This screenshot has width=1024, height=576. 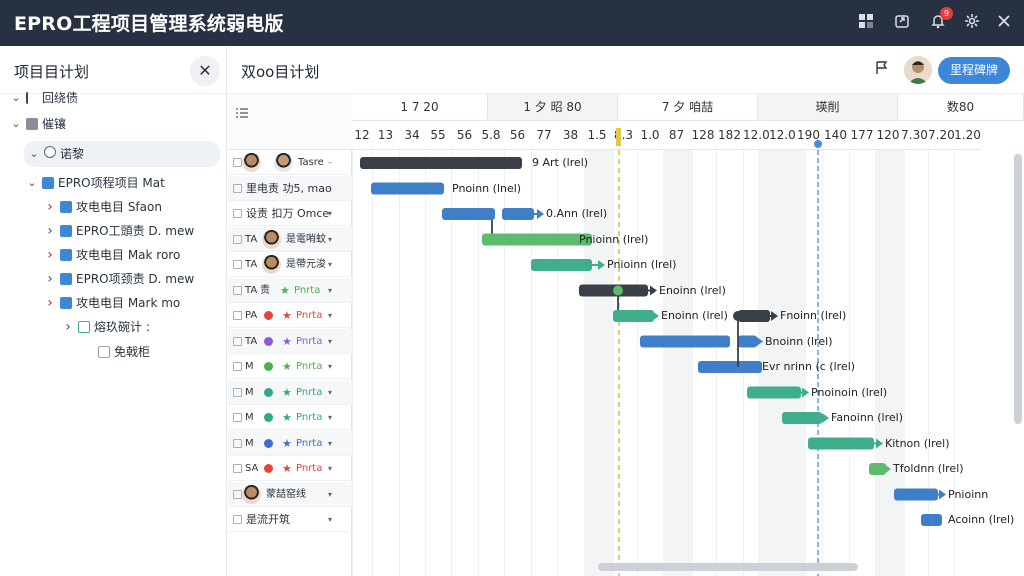 I want to click on tree-item: 免戟柜, so click(x=113, y=352).